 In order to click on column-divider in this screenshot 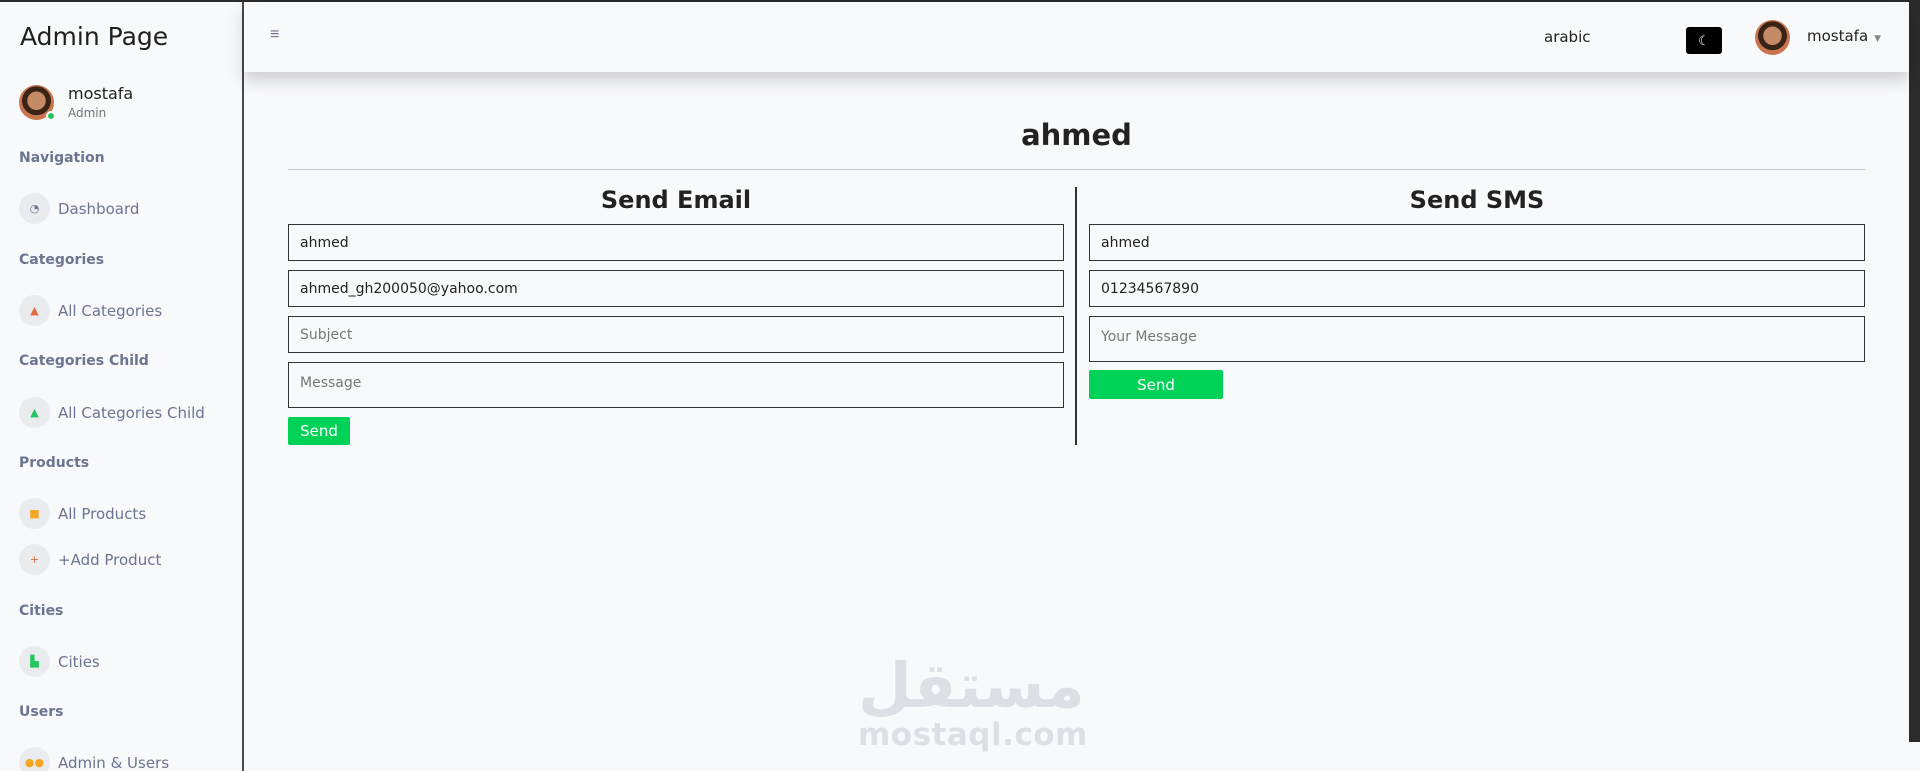, I will do `click(1076, 316)`.